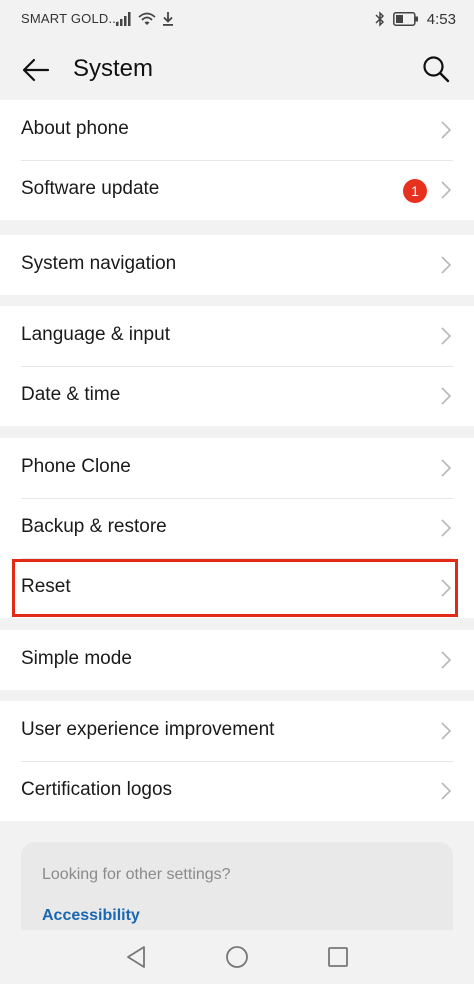  I want to click on settings-item-user-experience: User experience improvement, so click(237, 731).